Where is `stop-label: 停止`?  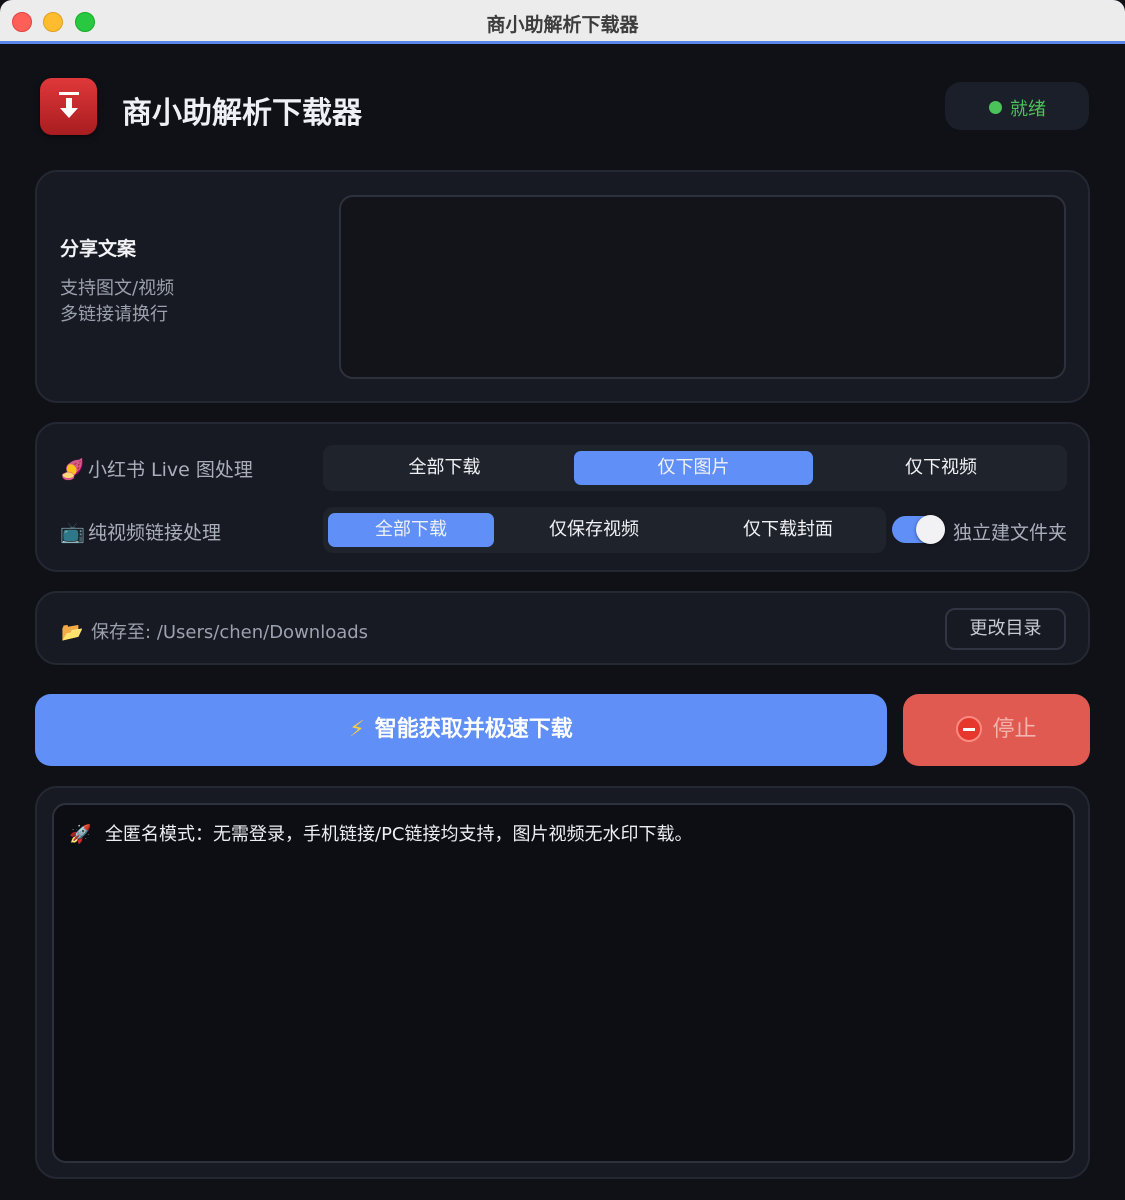 stop-label: 停止 is located at coordinates (1014, 729).